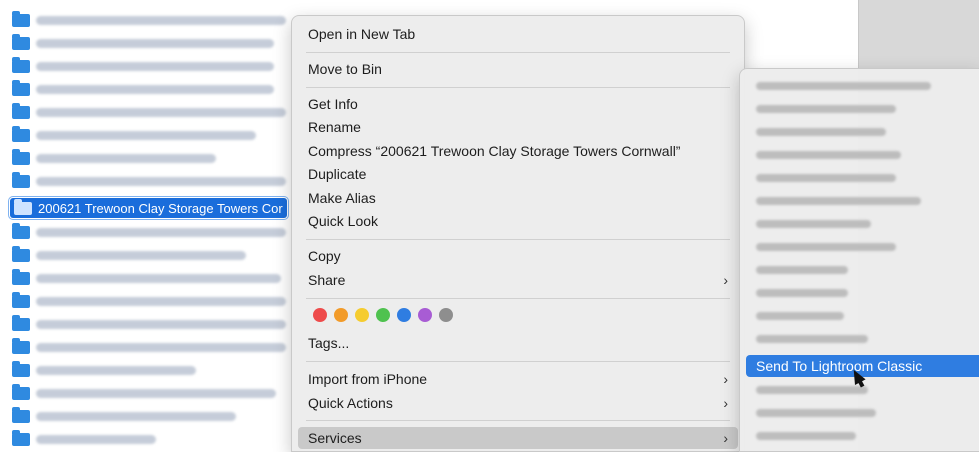 The width and height of the screenshot is (979, 452). Describe the element at coordinates (160, 208) in the screenshot. I see `selected-folder-label: 200621 Trewoon Clay Storage Towers Cor` at that location.